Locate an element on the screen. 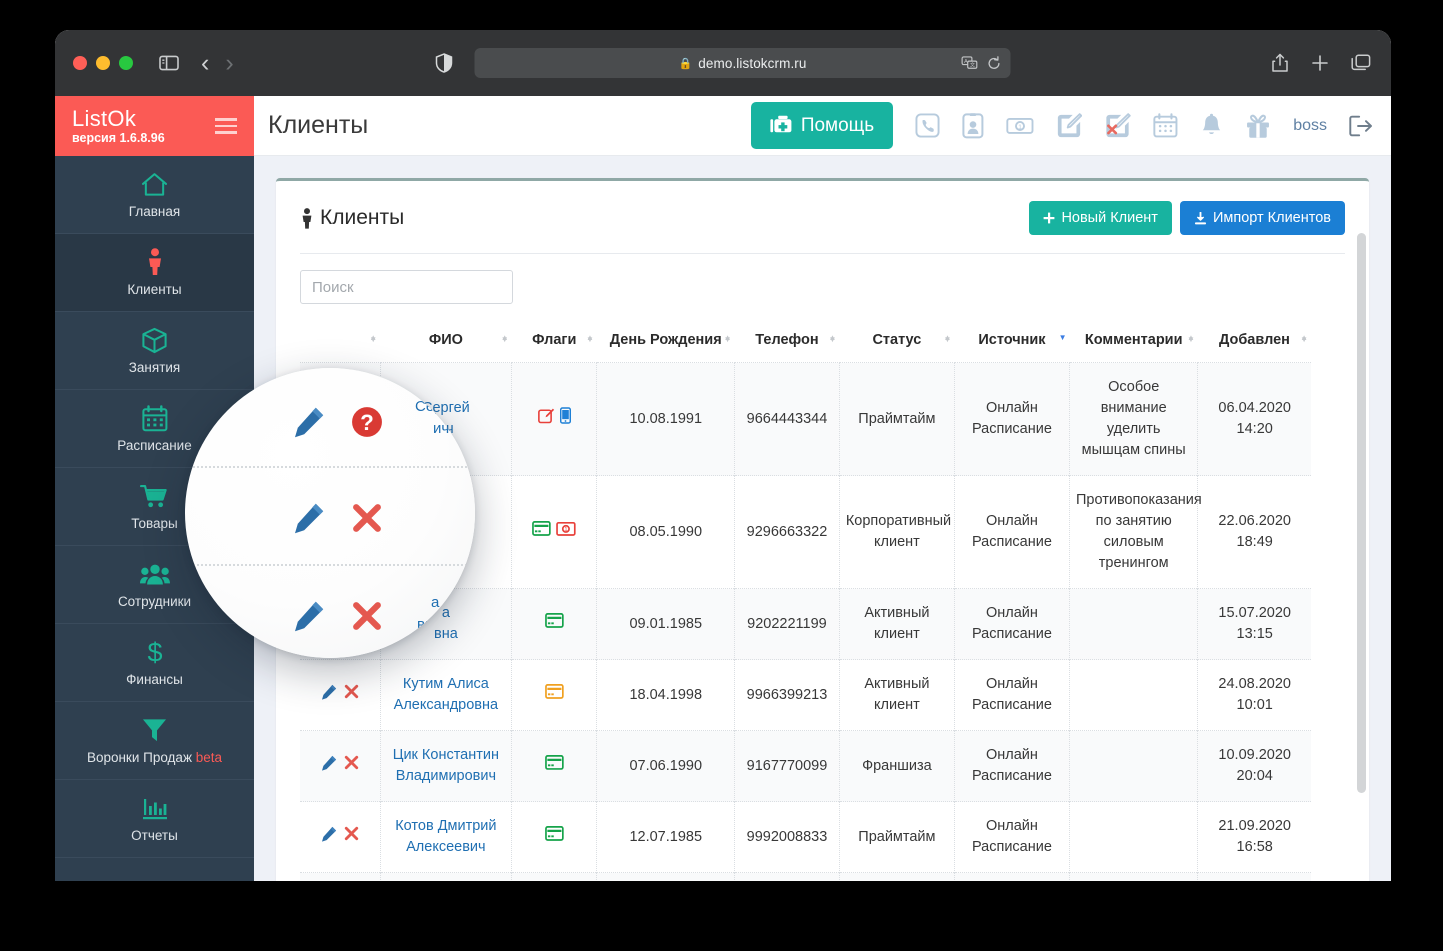 The width and height of the screenshot is (1443, 951). client-birthday: 18.04.1998 is located at coordinates (666, 695).